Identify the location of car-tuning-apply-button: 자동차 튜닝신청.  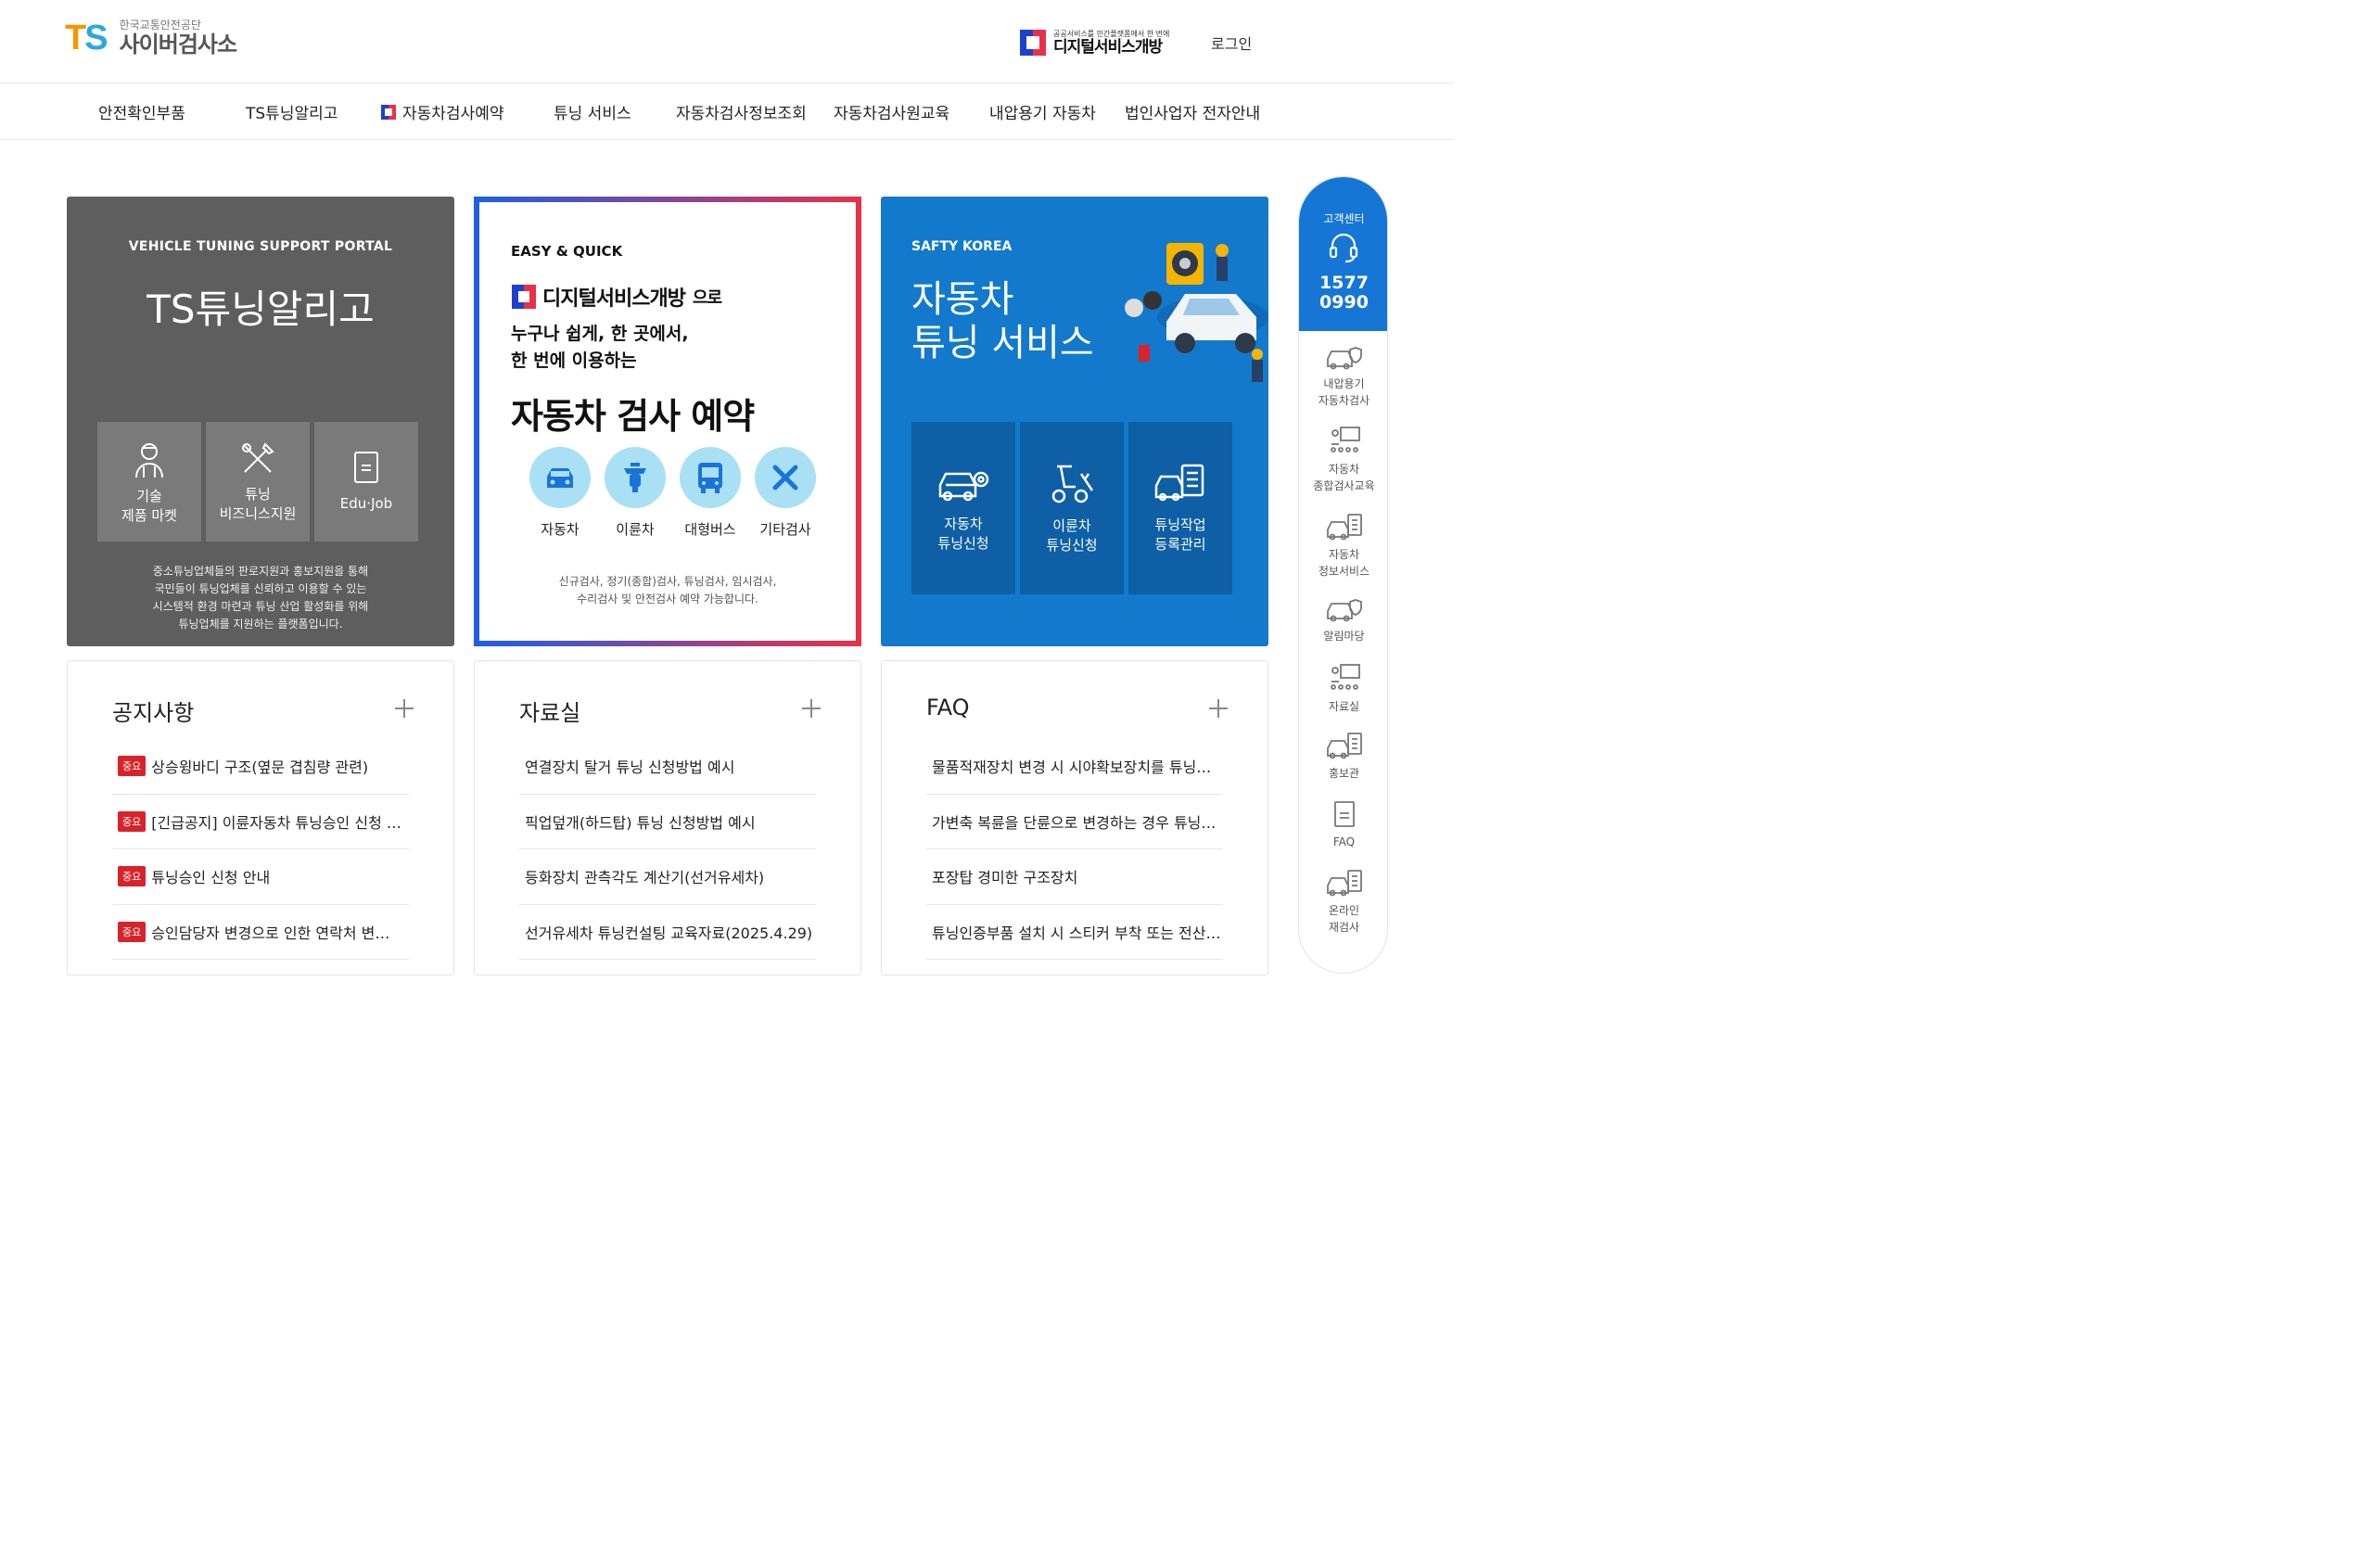
(963, 508).